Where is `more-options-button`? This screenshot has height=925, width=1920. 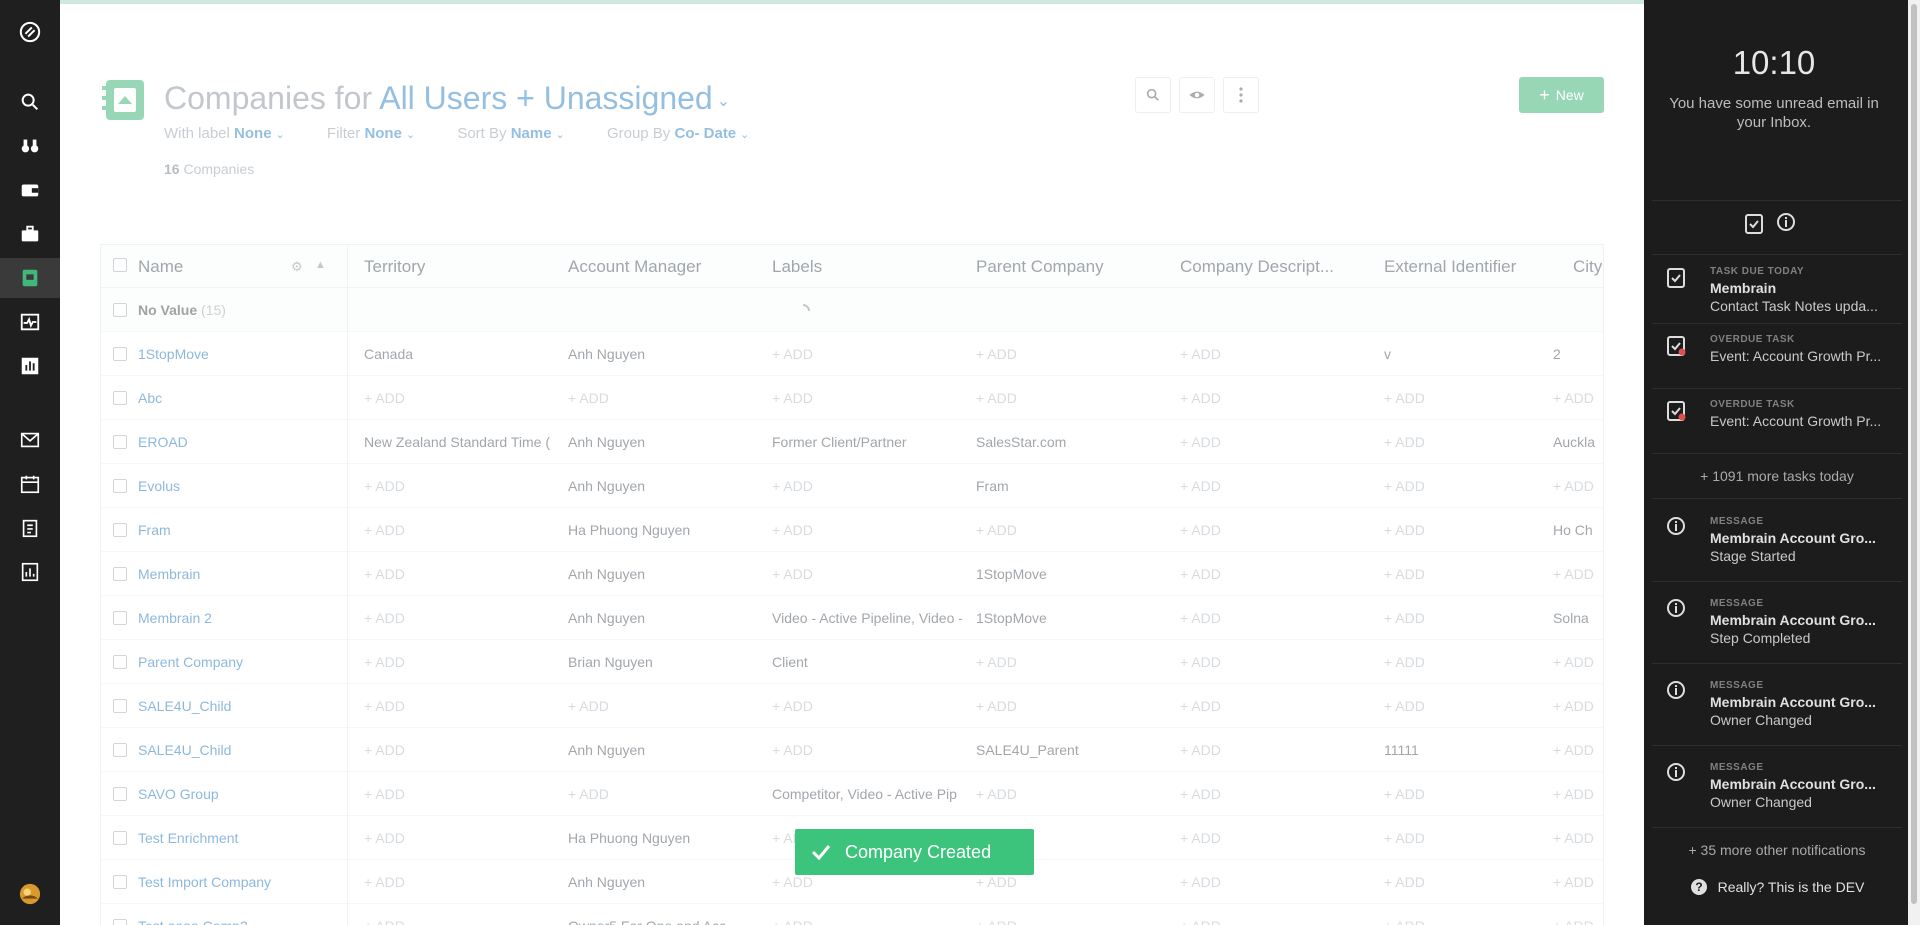 more-options-button is located at coordinates (1241, 95).